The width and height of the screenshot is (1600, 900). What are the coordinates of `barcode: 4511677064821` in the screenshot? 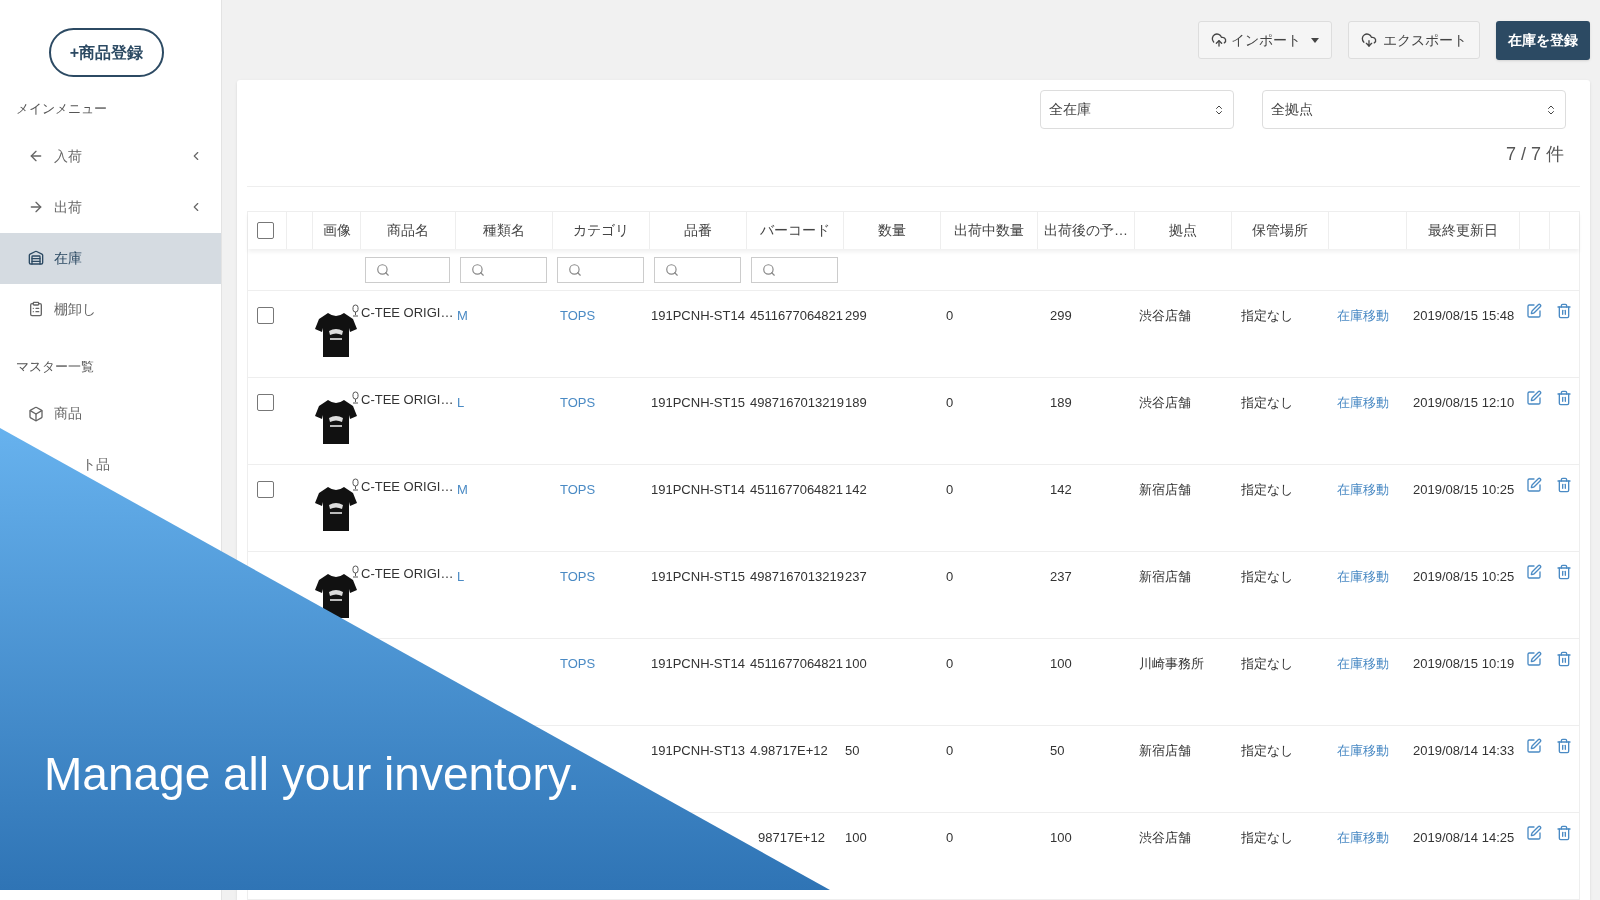 It's located at (797, 489).